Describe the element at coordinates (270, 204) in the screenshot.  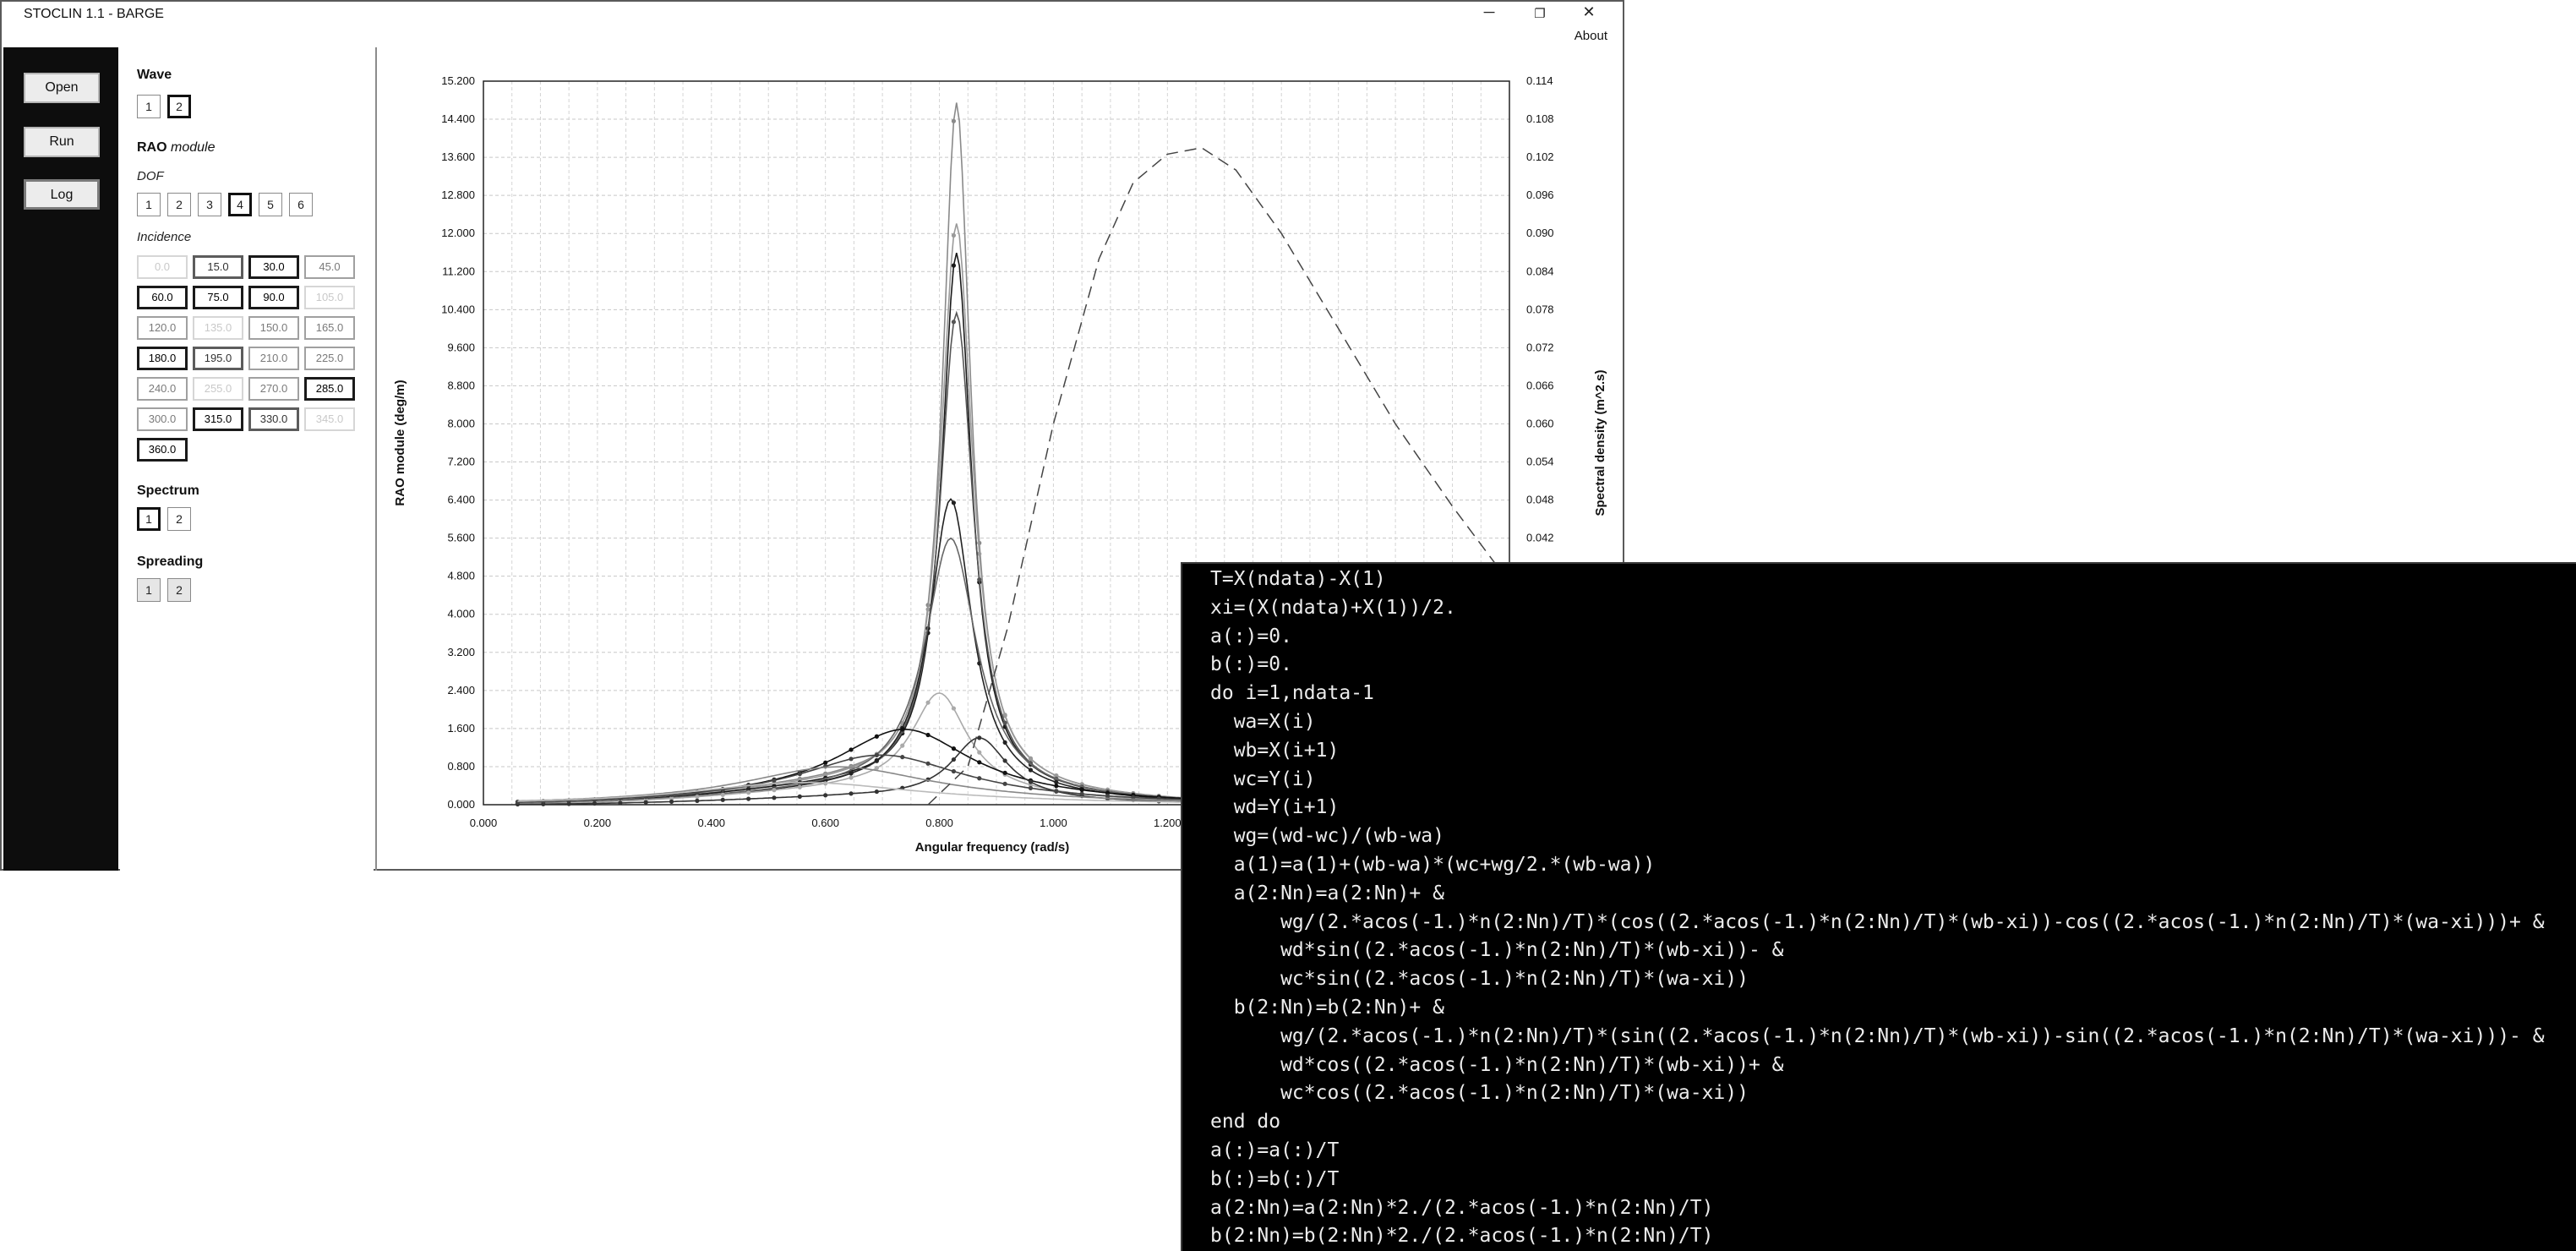
I see `dof-button-5: 5` at that location.